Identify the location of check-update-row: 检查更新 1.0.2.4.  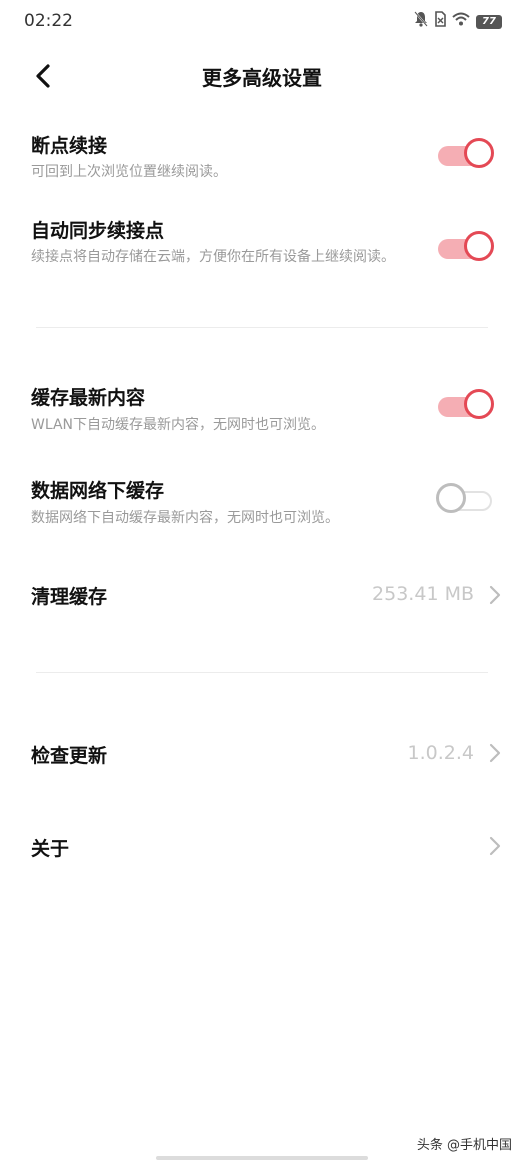
(262, 753).